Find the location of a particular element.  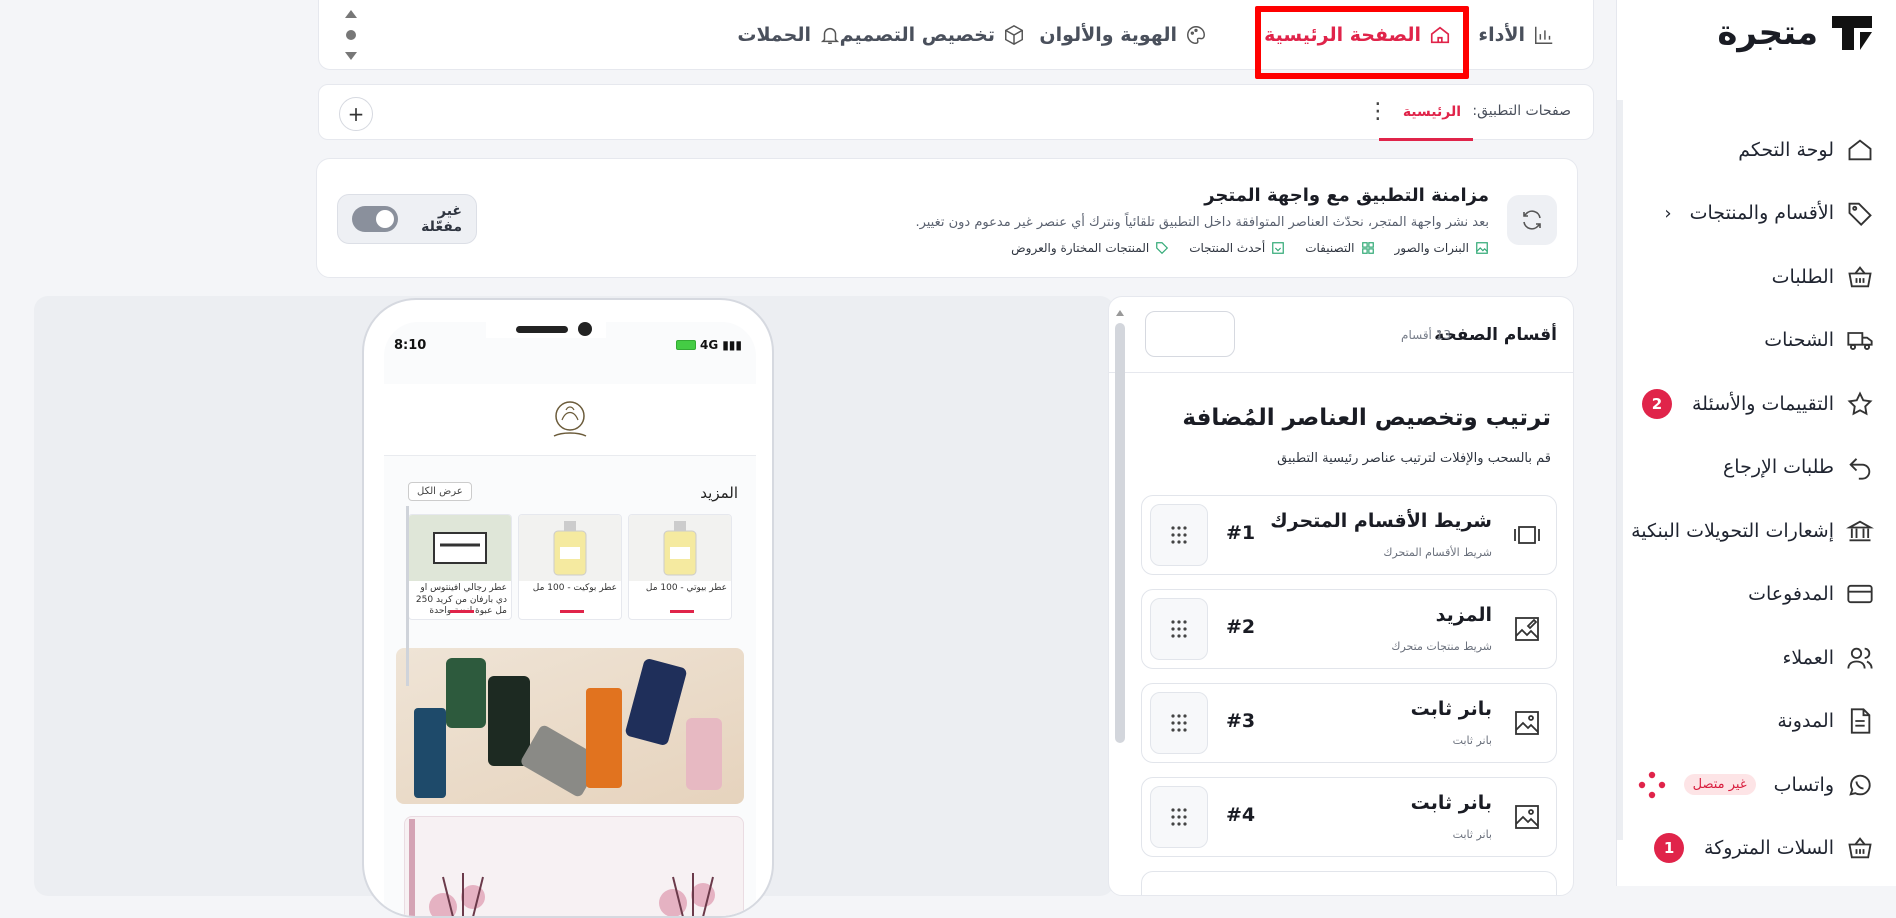

tab-performance: الأداء is located at coordinates (1516, 35).